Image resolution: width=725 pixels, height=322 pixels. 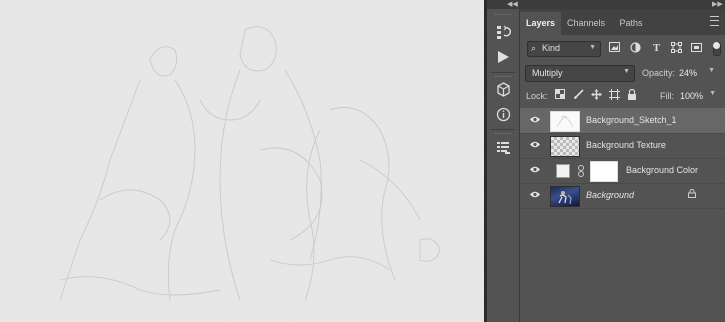 What do you see at coordinates (563, 171) in the screenshot?
I see `fill-adjustment-icon` at bounding box center [563, 171].